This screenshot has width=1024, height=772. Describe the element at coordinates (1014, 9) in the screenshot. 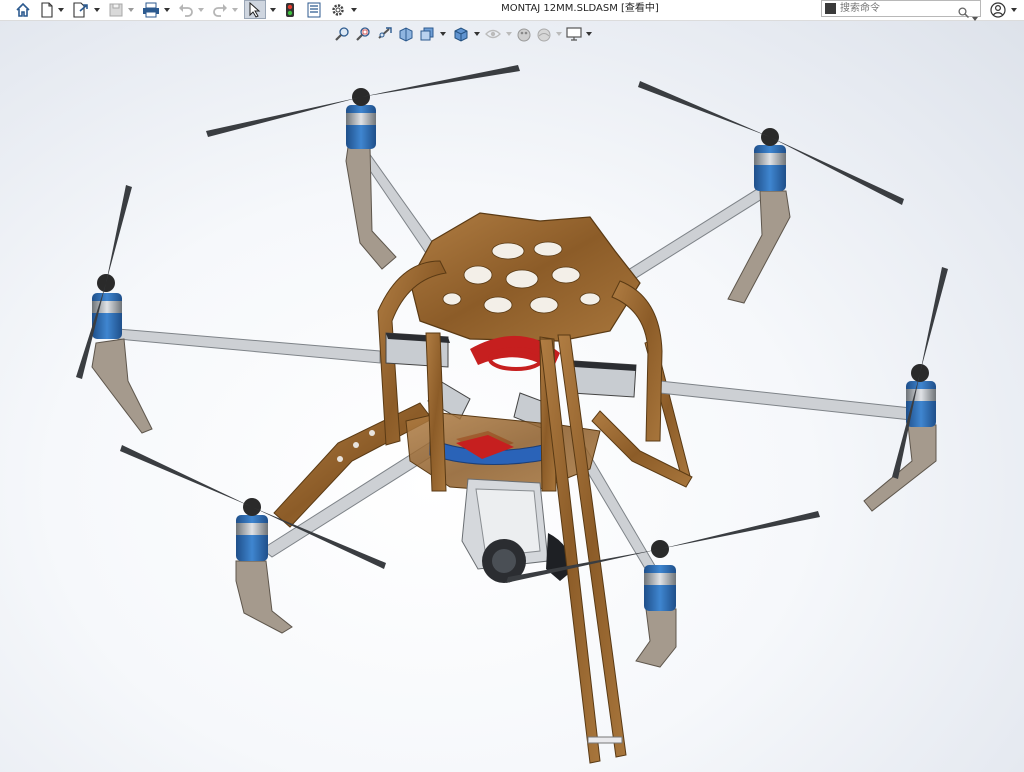

I see `account-dropdown-arrow-icon` at that location.